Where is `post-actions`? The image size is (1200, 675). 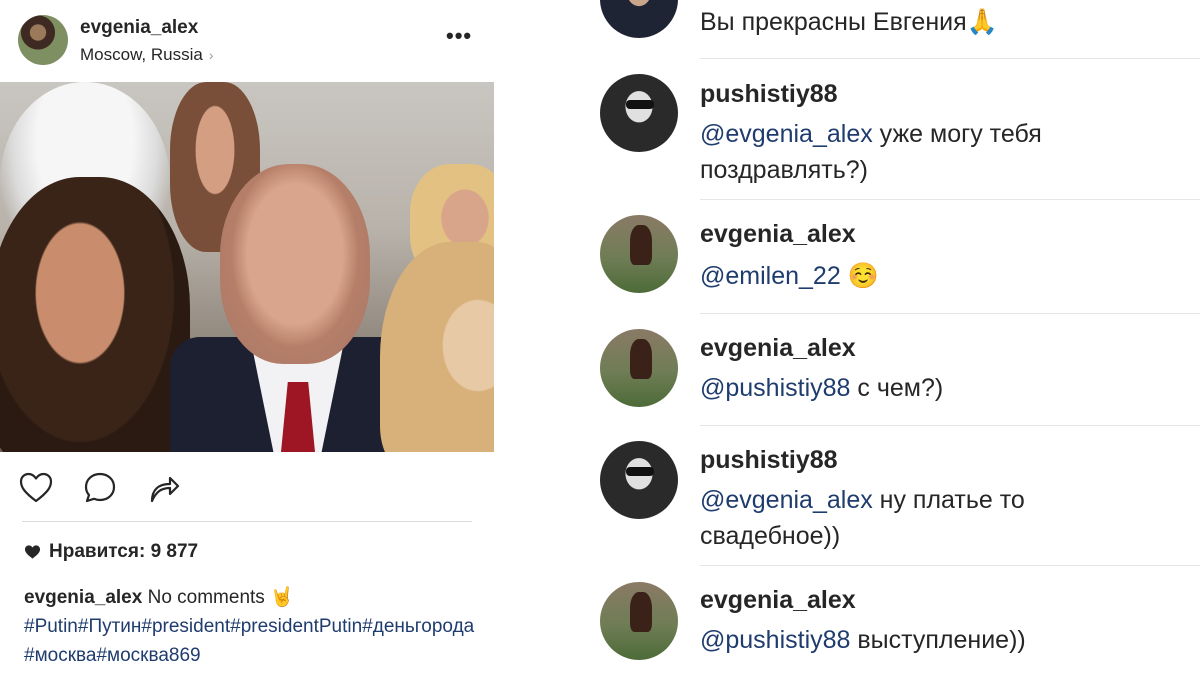
post-actions is located at coordinates (100, 488).